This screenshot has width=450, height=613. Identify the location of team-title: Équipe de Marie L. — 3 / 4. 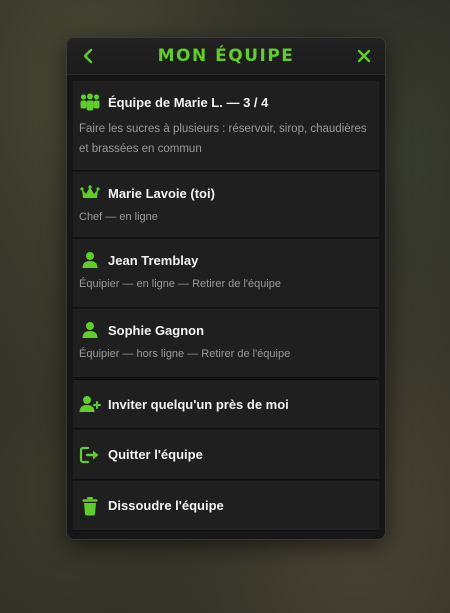
(188, 102).